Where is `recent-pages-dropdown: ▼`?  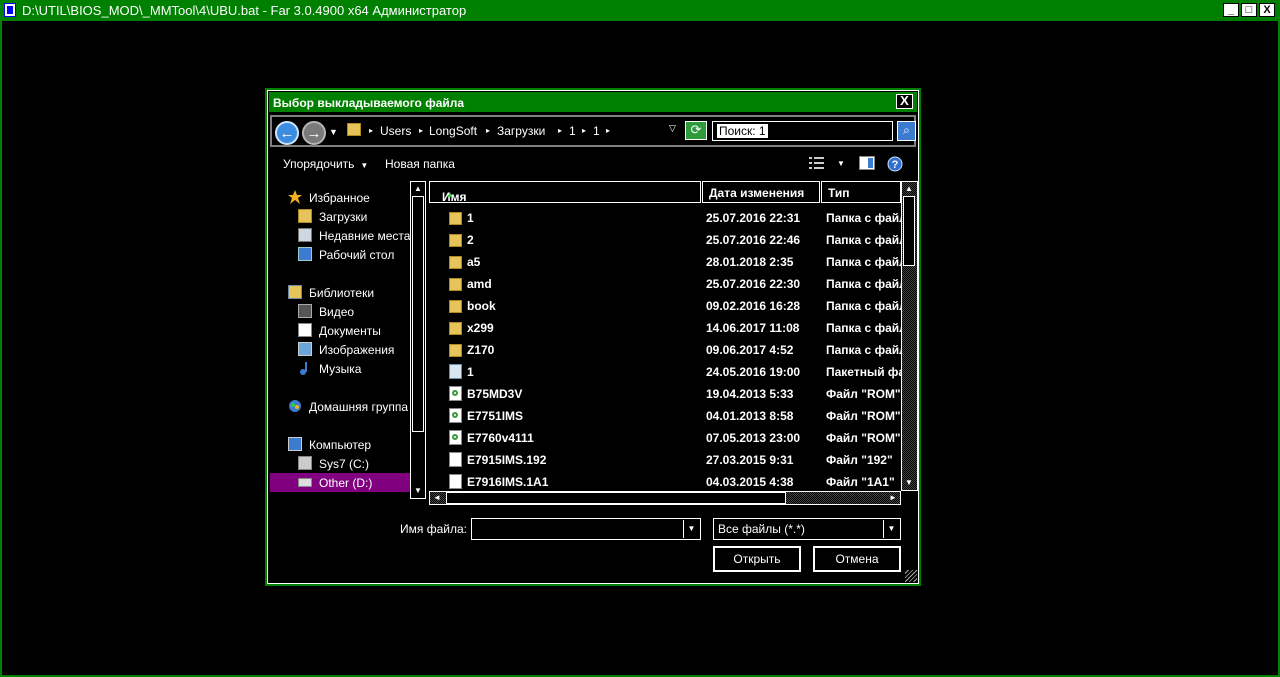
recent-pages-dropdown: ▼ is located at coordinates (333, 132).